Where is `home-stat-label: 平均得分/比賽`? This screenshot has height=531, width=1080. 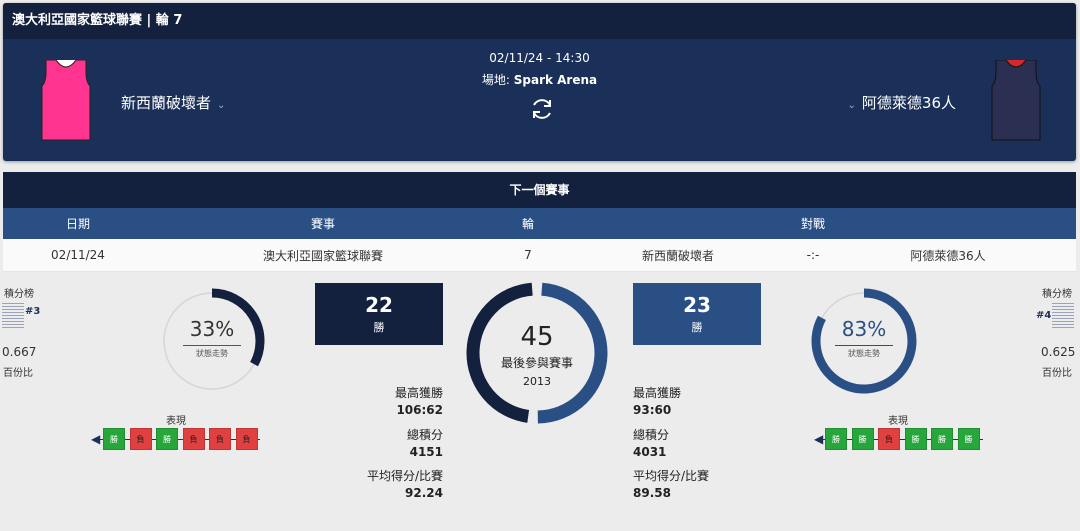
home-stat-label: 平均得分/比賽 is located at coordinates (404, 476).